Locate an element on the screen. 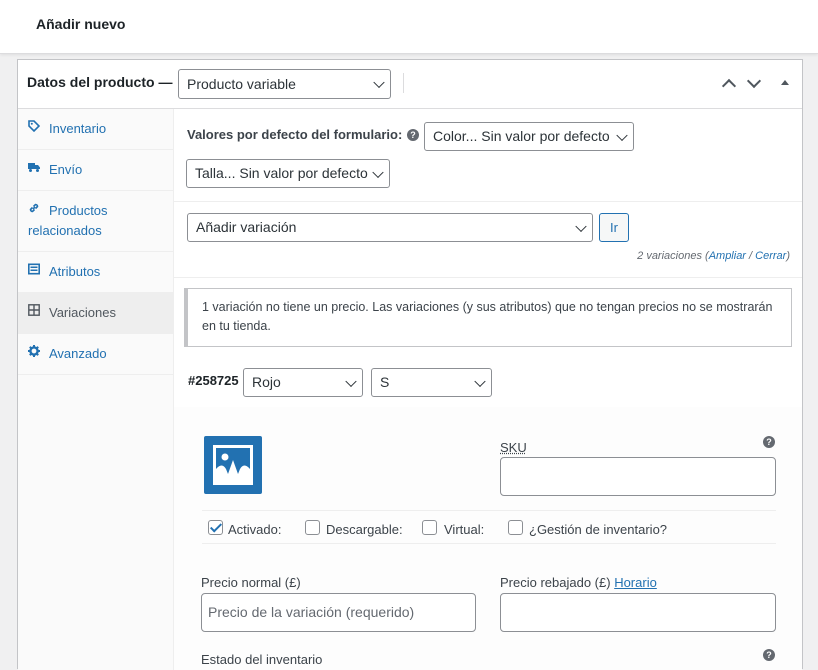  go-button: Ir is located at coordinates (614, 227).